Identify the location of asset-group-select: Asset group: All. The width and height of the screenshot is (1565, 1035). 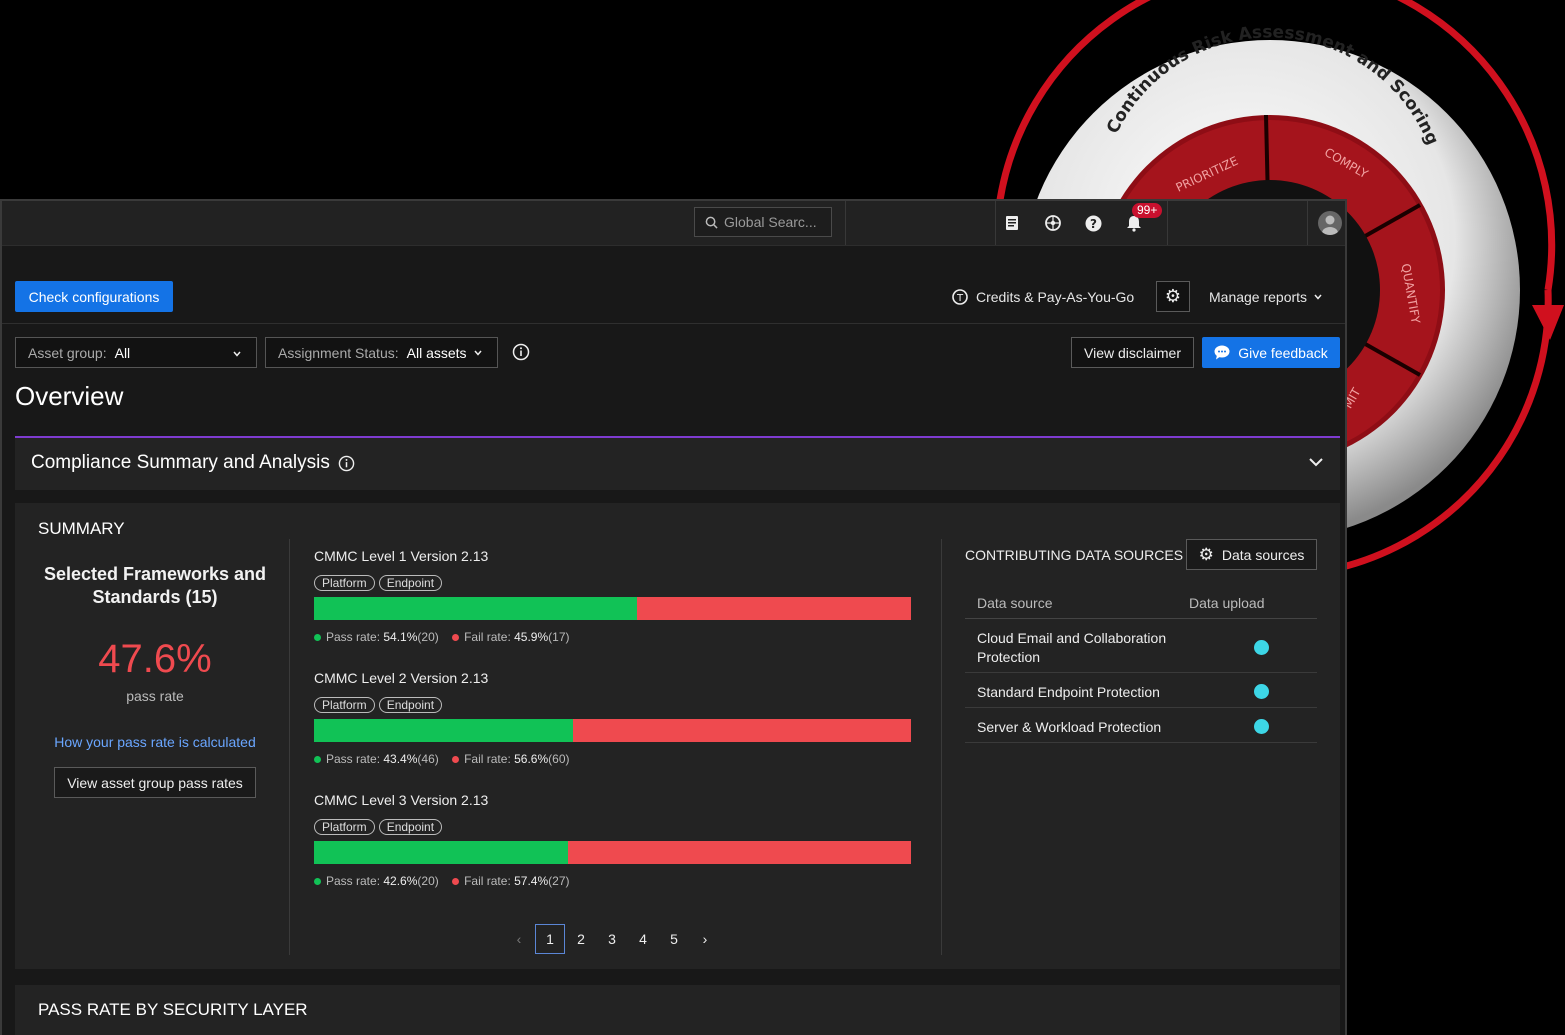
(136, 352).